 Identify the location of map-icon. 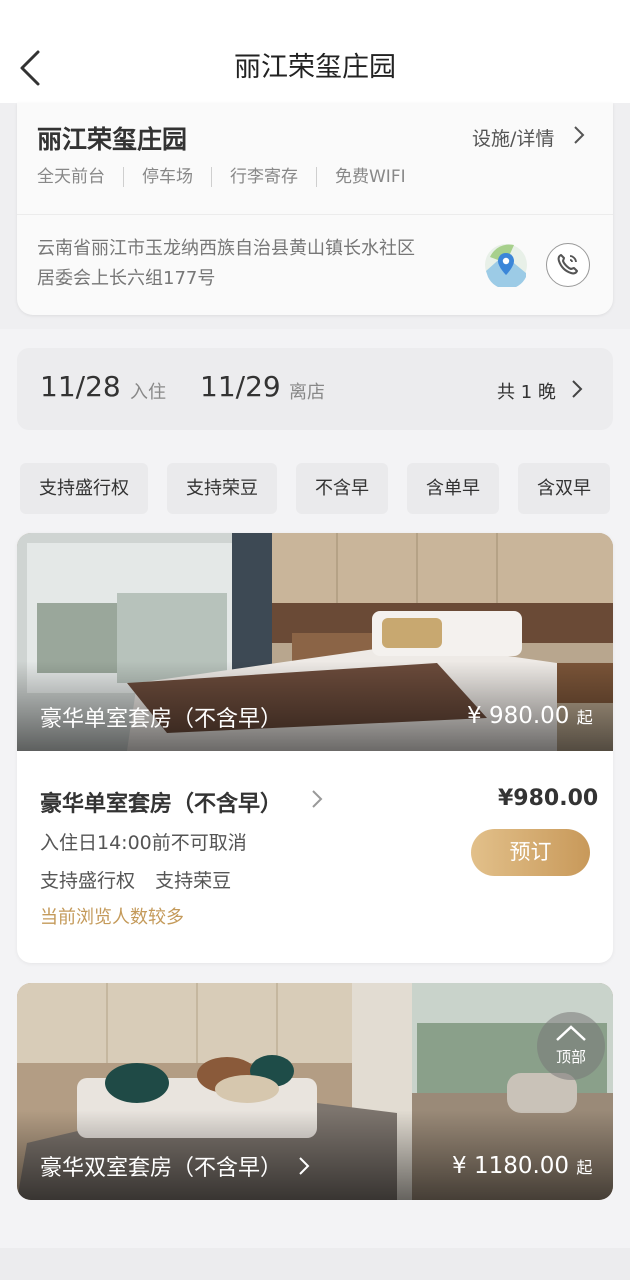
(506, 266).